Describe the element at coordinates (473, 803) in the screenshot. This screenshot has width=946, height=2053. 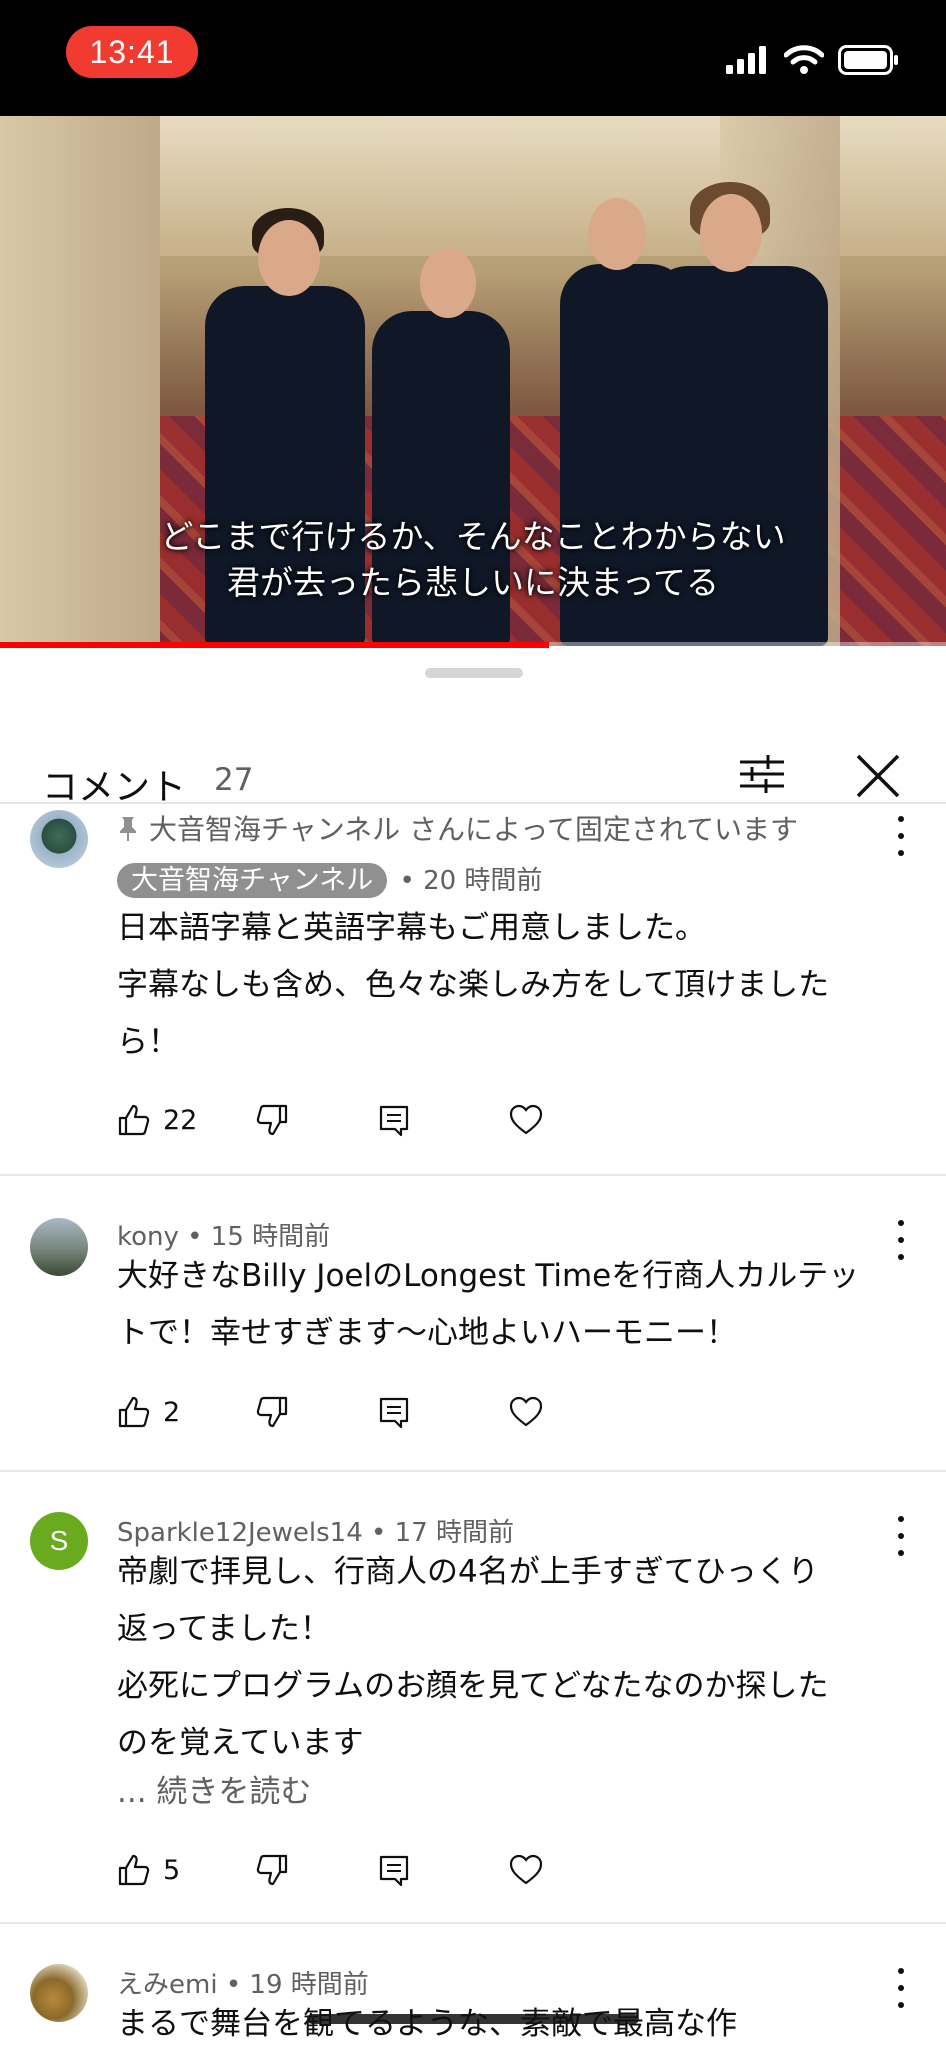
I see `header-divider` at that location.